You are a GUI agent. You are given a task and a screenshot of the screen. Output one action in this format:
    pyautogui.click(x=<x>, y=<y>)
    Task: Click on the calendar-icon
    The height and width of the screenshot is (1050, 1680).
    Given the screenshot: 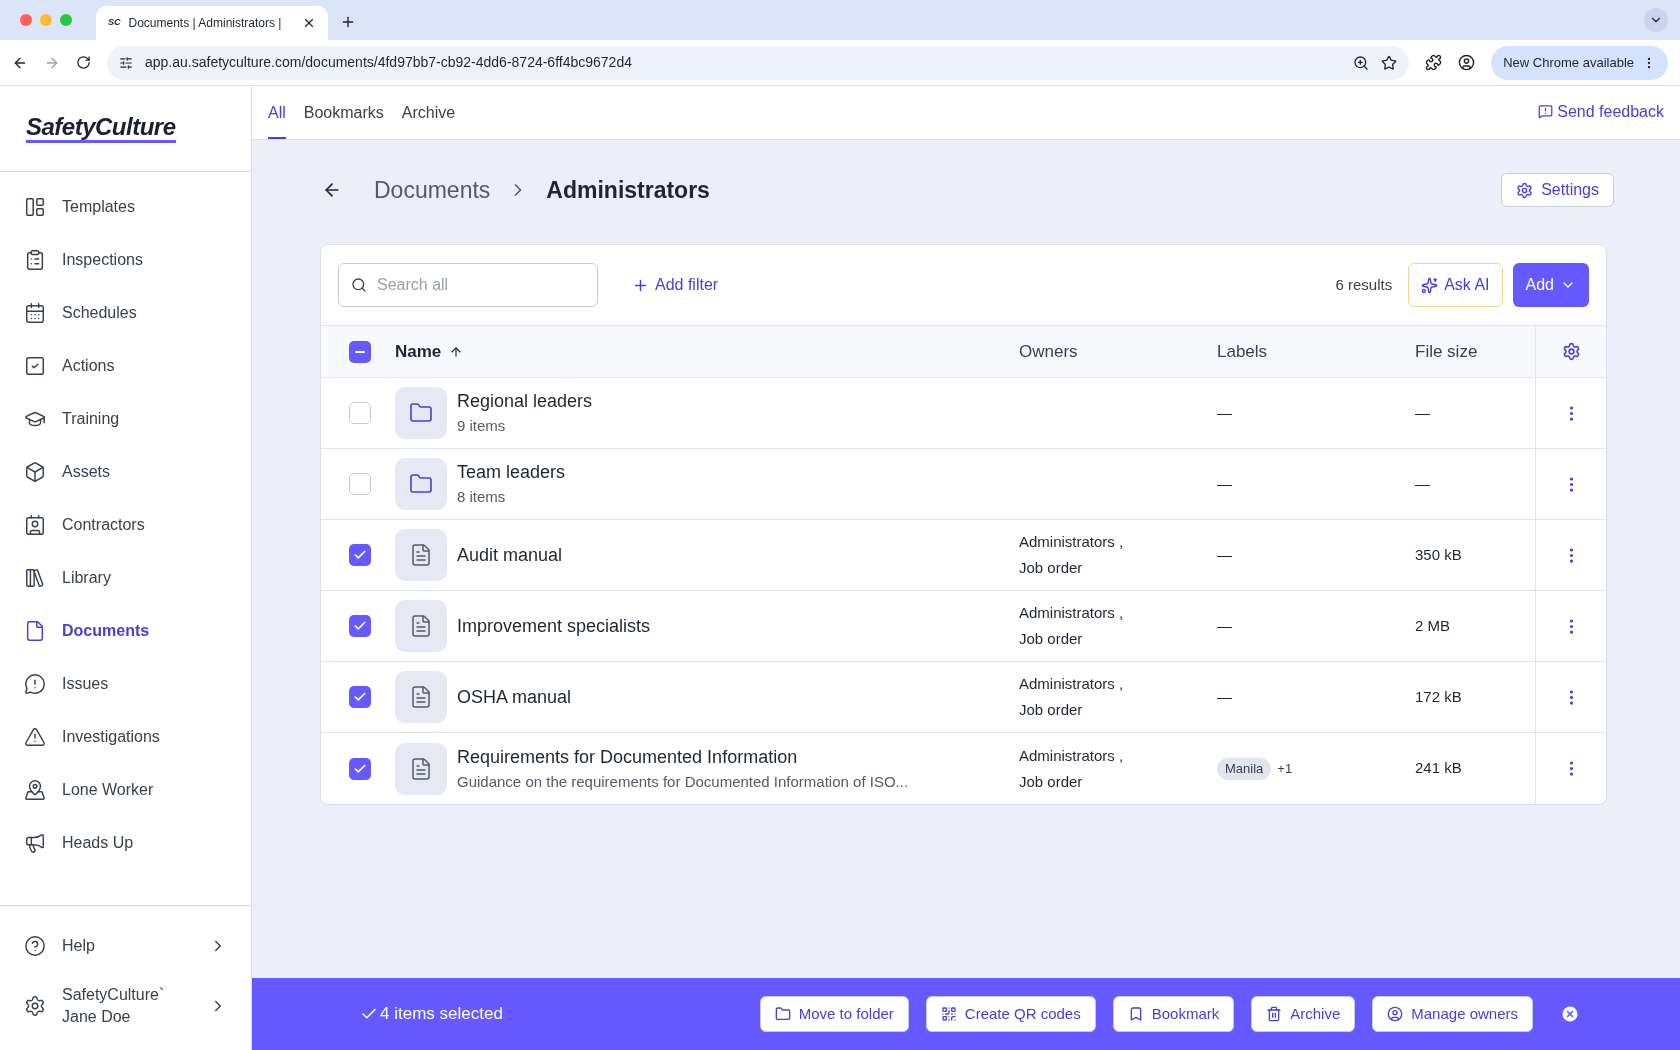 What is the action you would take?
    pyautogui.click(x=35, y=312)
    